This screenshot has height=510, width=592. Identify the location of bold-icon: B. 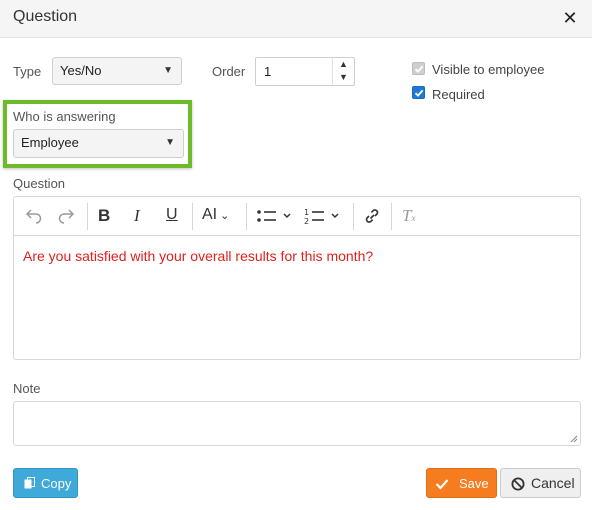
(104, 217).